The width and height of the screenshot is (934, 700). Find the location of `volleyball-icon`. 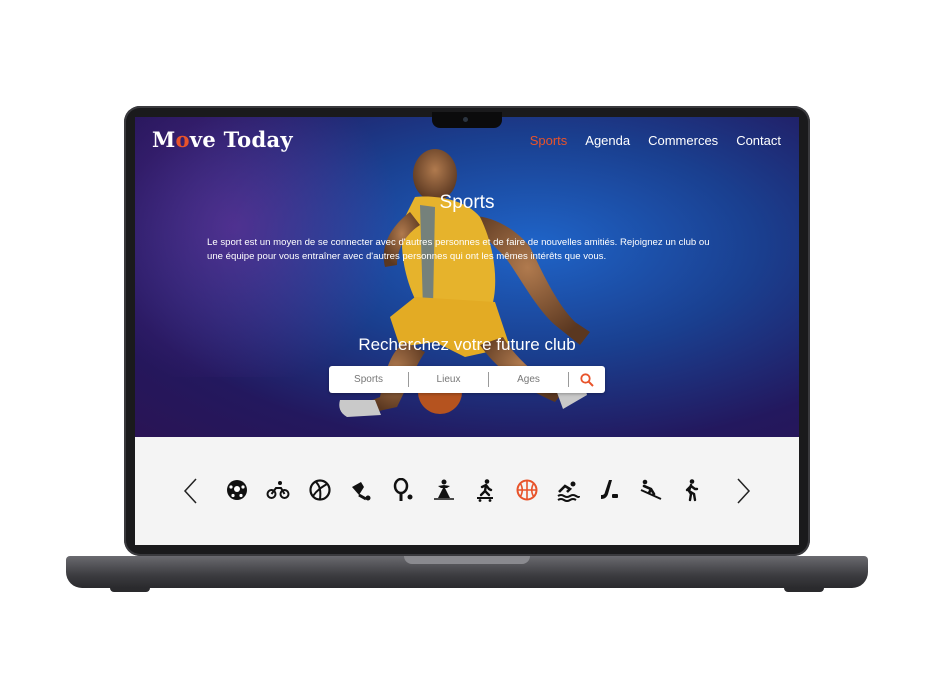

volleyball-icon is located at coordinates (320, 490).